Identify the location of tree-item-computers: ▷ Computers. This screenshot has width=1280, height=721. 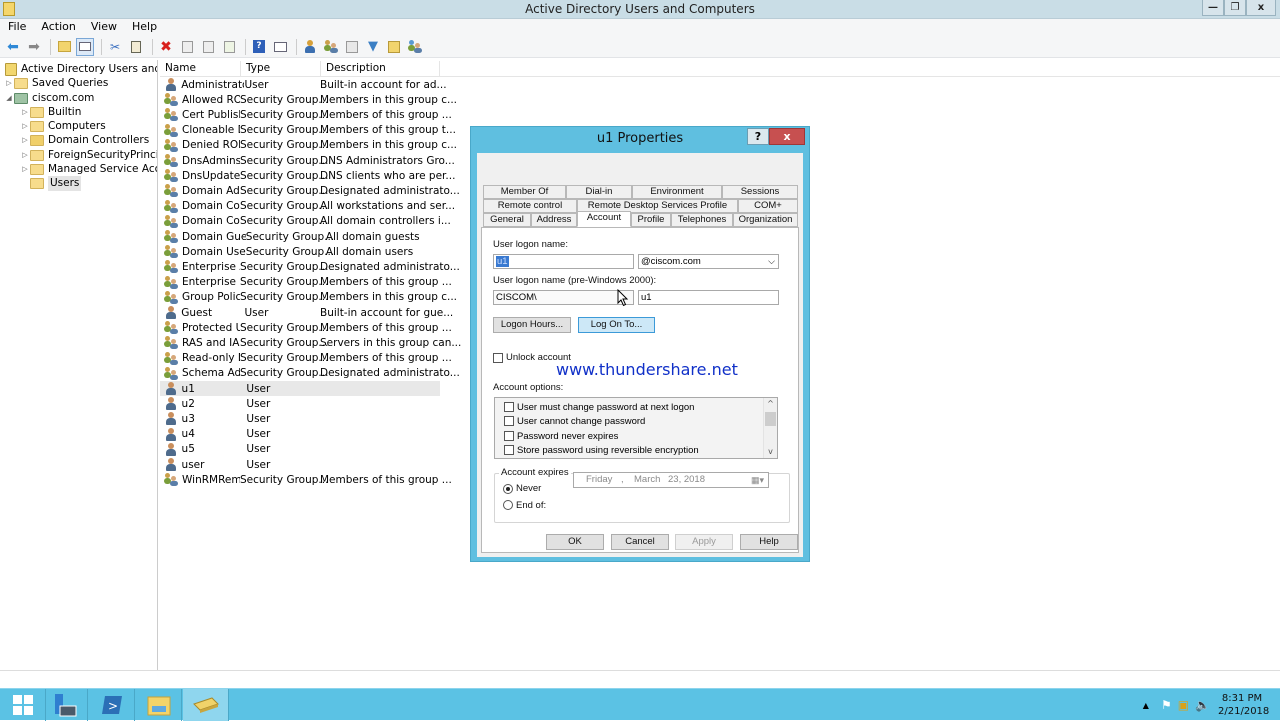
(63, 126).